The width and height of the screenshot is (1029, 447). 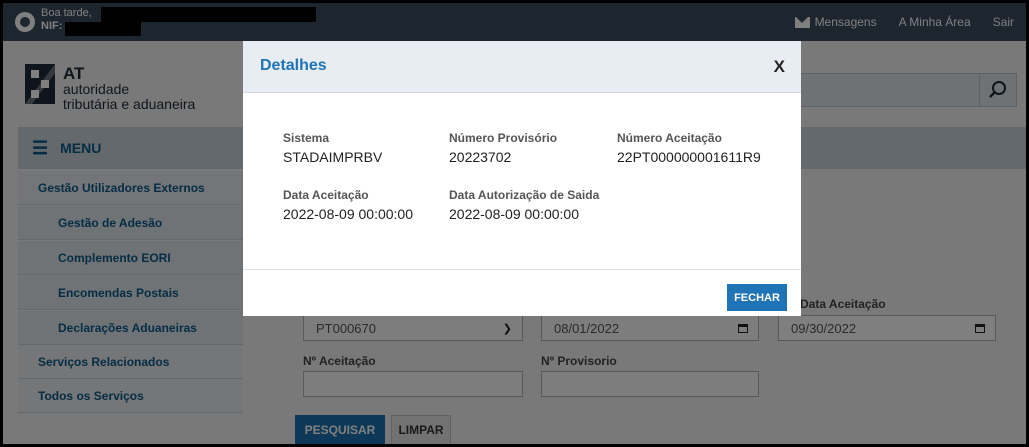 What do you see at coordinates (779, 67) in the screenshot?
I see `close-icon: X` at bounding box center [779, 67].